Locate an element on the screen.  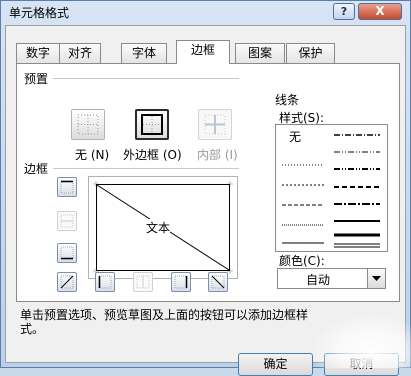
color-dropdown-arrow is located at coordinates (376, 278).